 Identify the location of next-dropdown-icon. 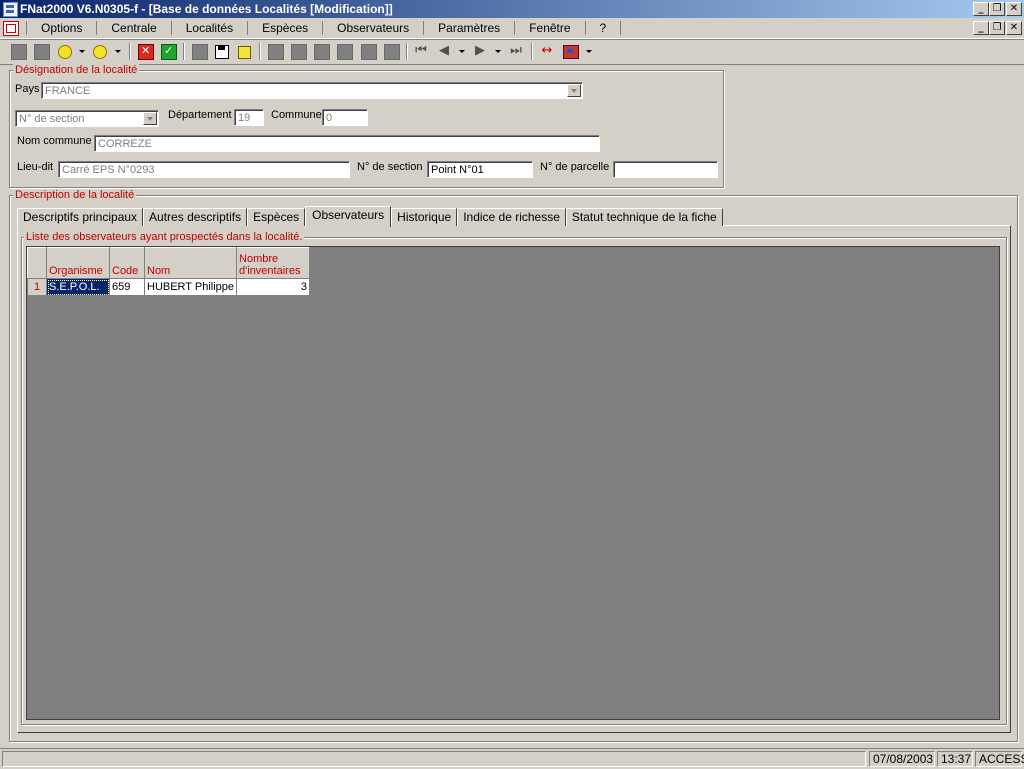
(498, 51).